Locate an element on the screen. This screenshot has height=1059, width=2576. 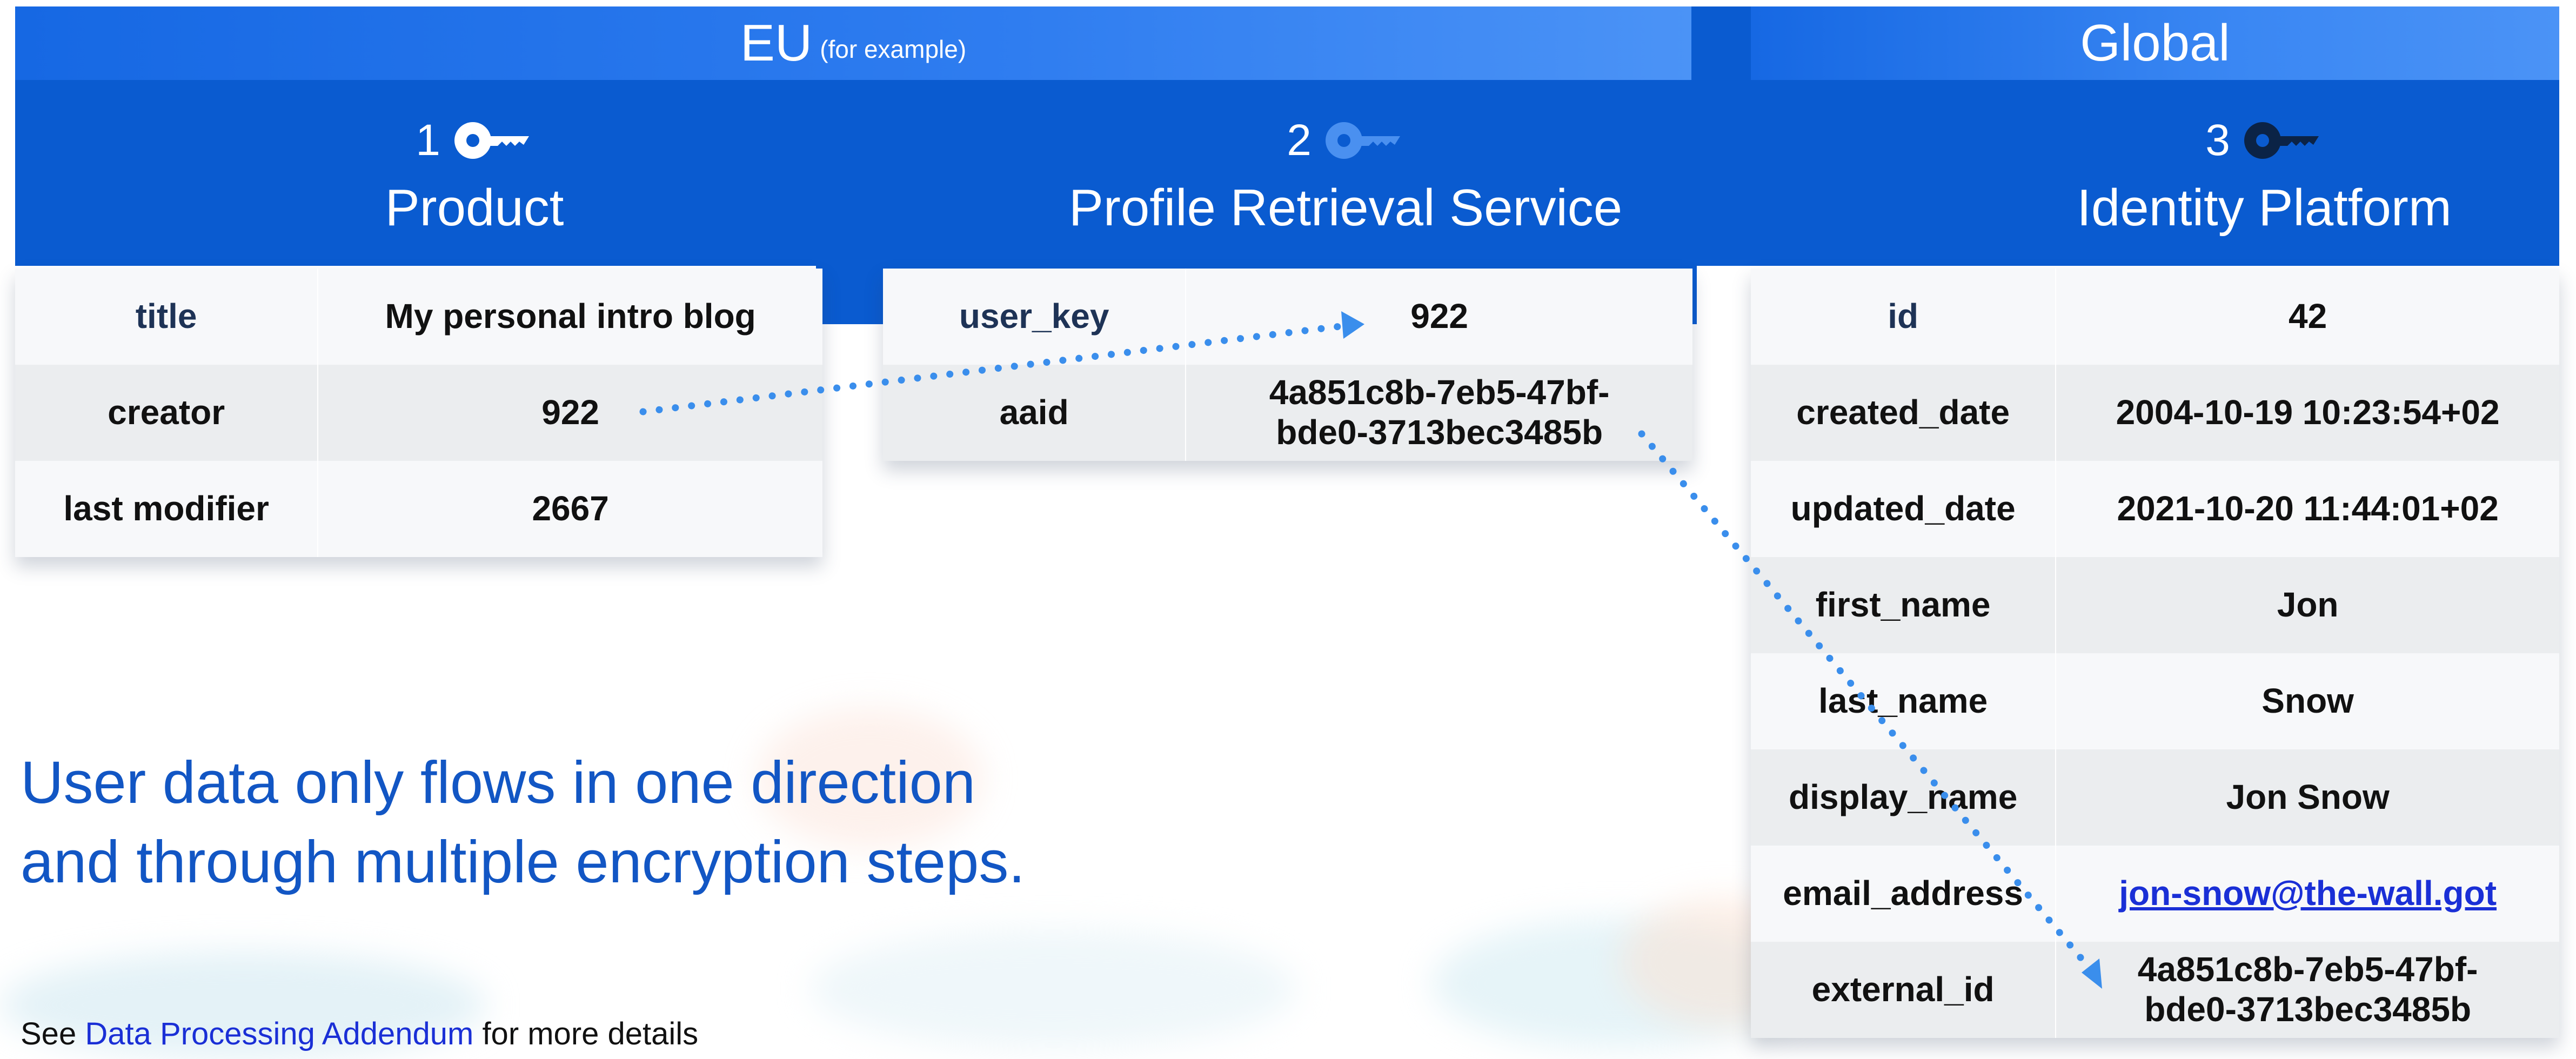
field-key: creator is located at coordinates (167, 413).